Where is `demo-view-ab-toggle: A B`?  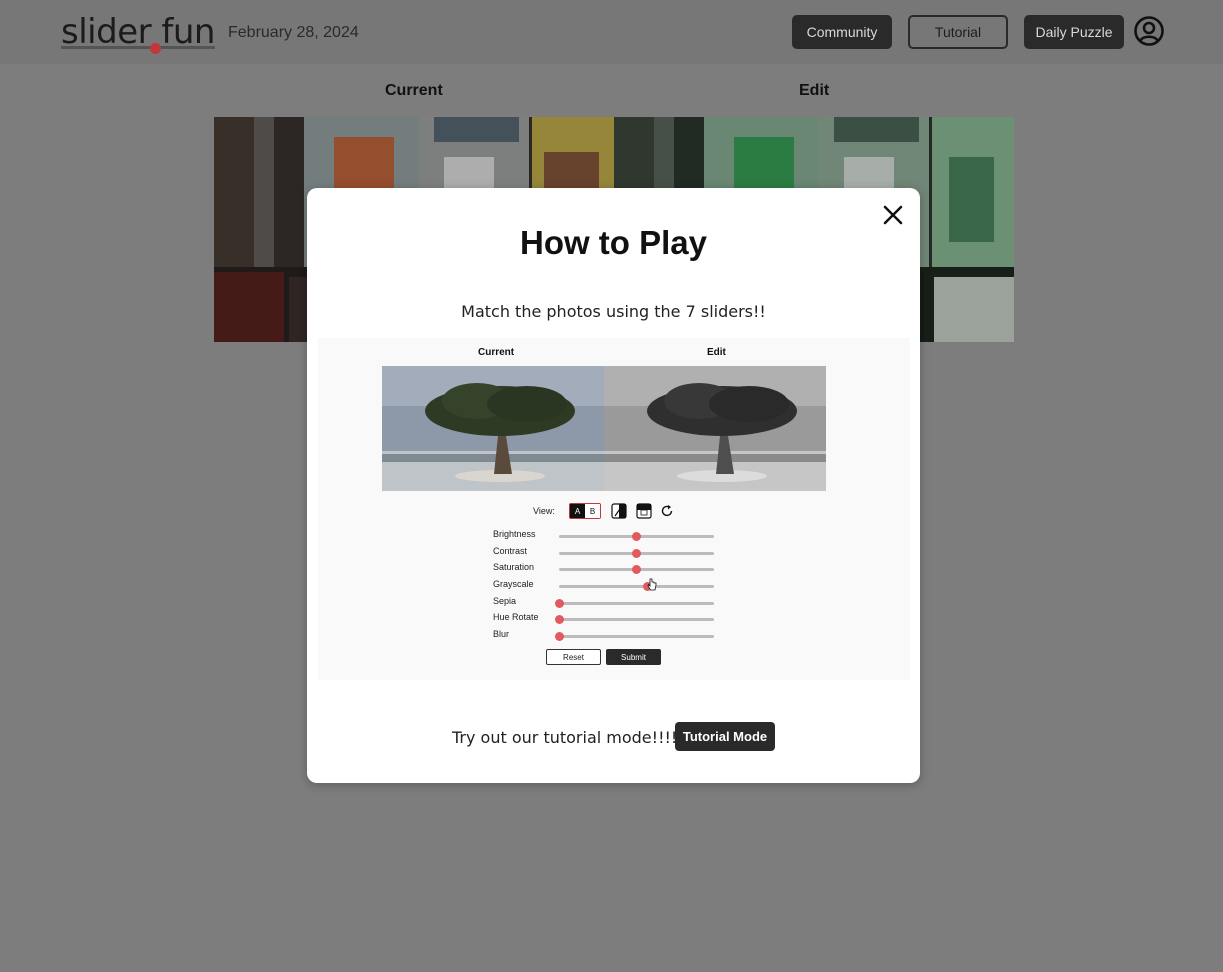 demo-view-ab-toggle: A B is located at coordinates (585, 511).